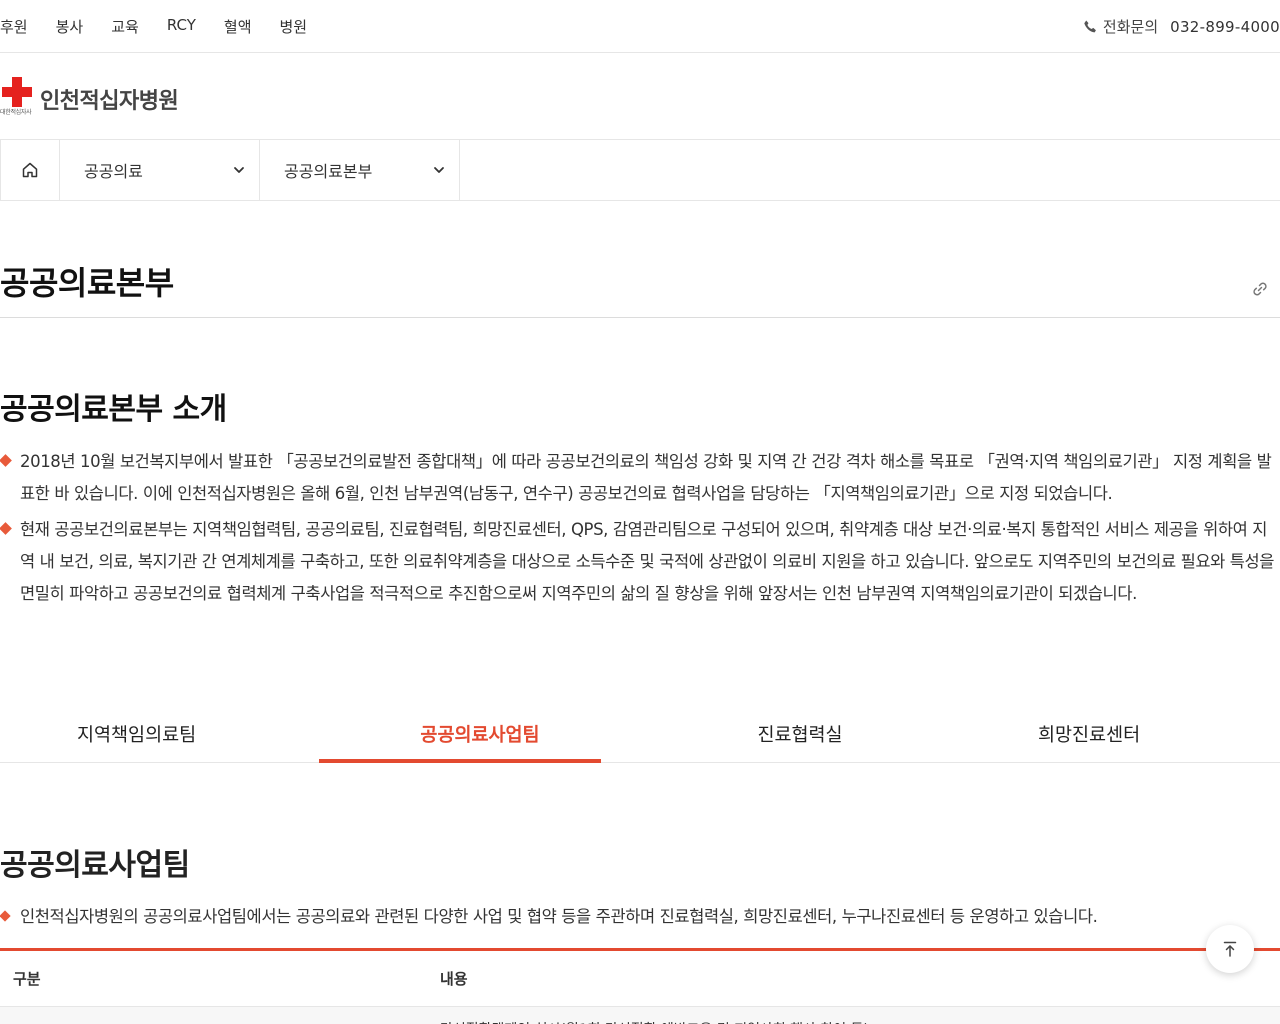 Image resolution: width=1280 pixels, height=1024 pixels. What do you see at coordinates (181, 26) in the screenshot?
I see `top-nav-rcy: RCY` at bounding box center [181, 26].